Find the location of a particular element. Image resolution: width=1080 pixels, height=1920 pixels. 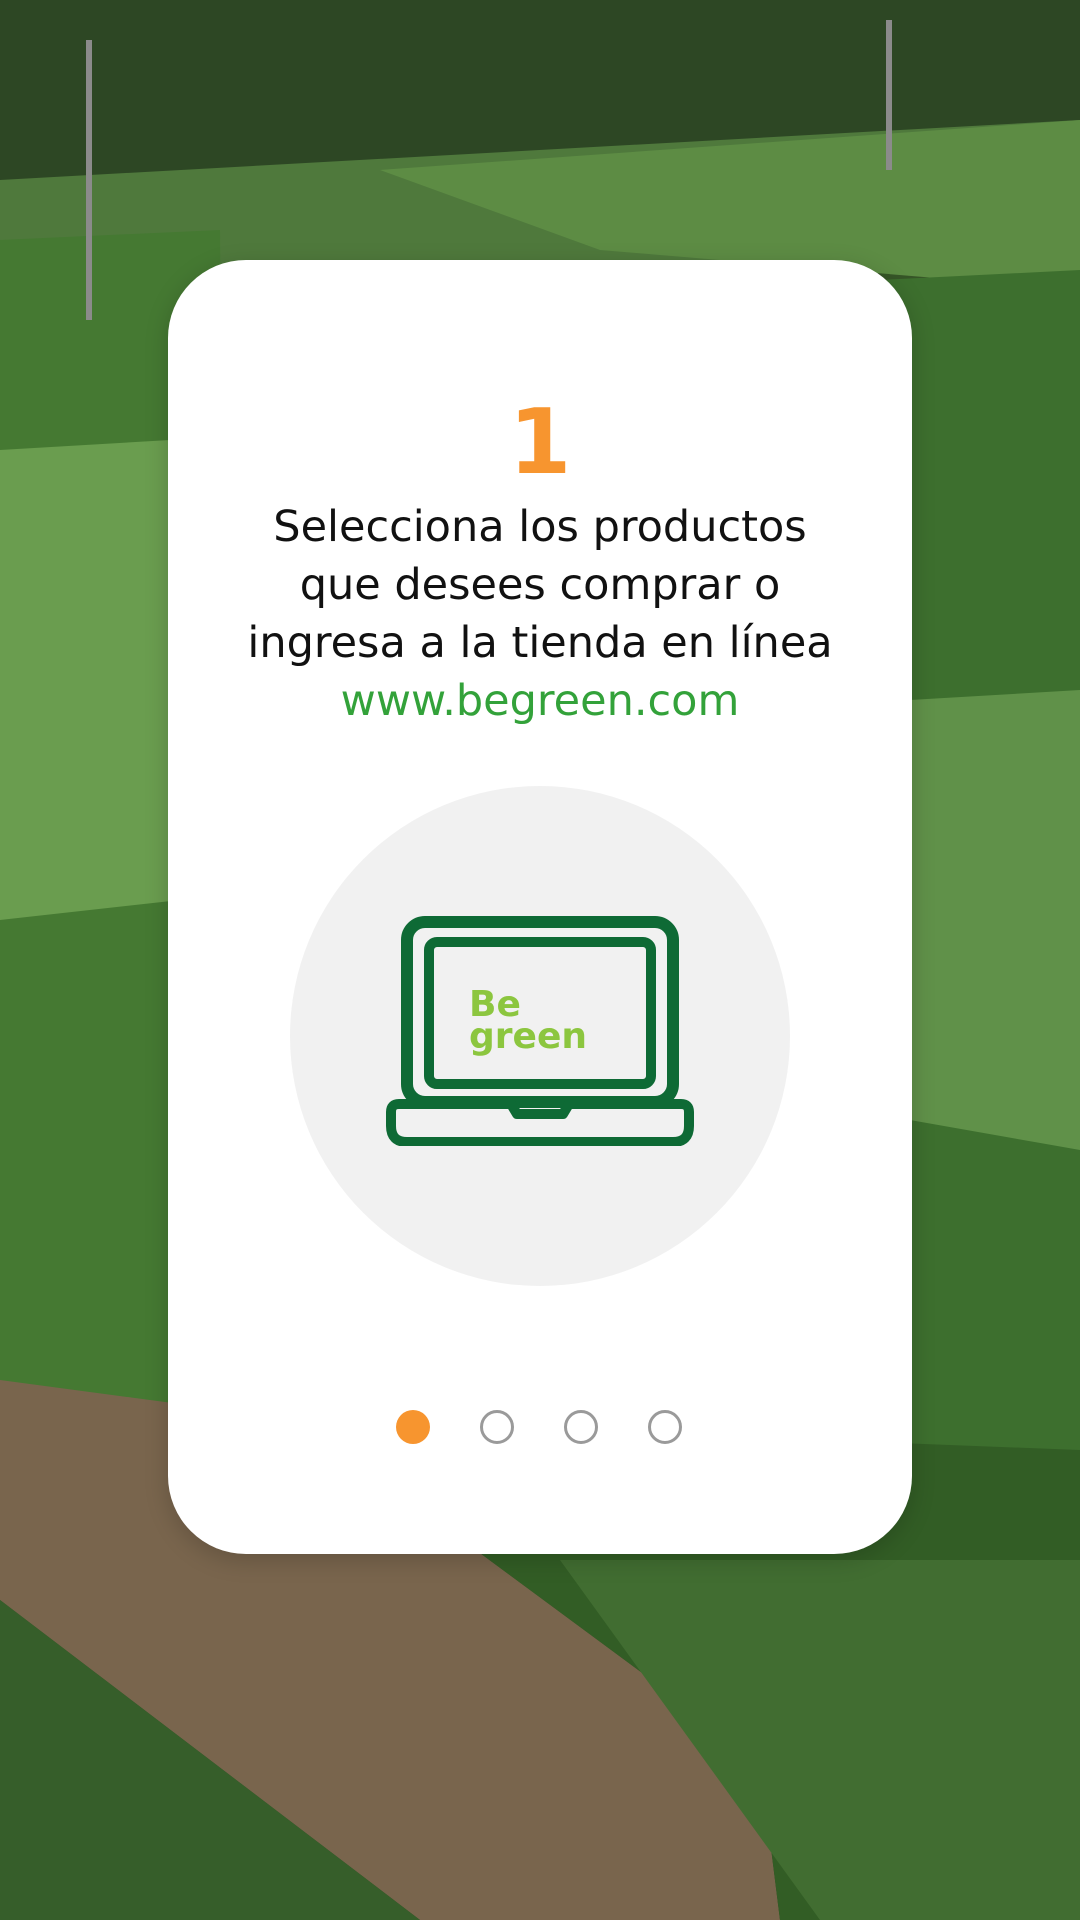

step-description-line: que desees comprar o is located at coordinates (540, 585).